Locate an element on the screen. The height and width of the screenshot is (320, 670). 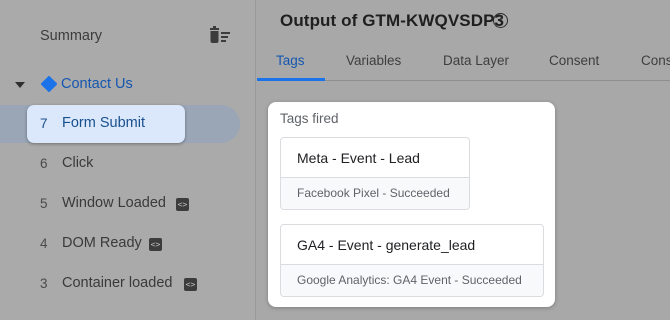
event-item-window-loaded: 5 Window Loaded <> is located at coordinates (127, 204).